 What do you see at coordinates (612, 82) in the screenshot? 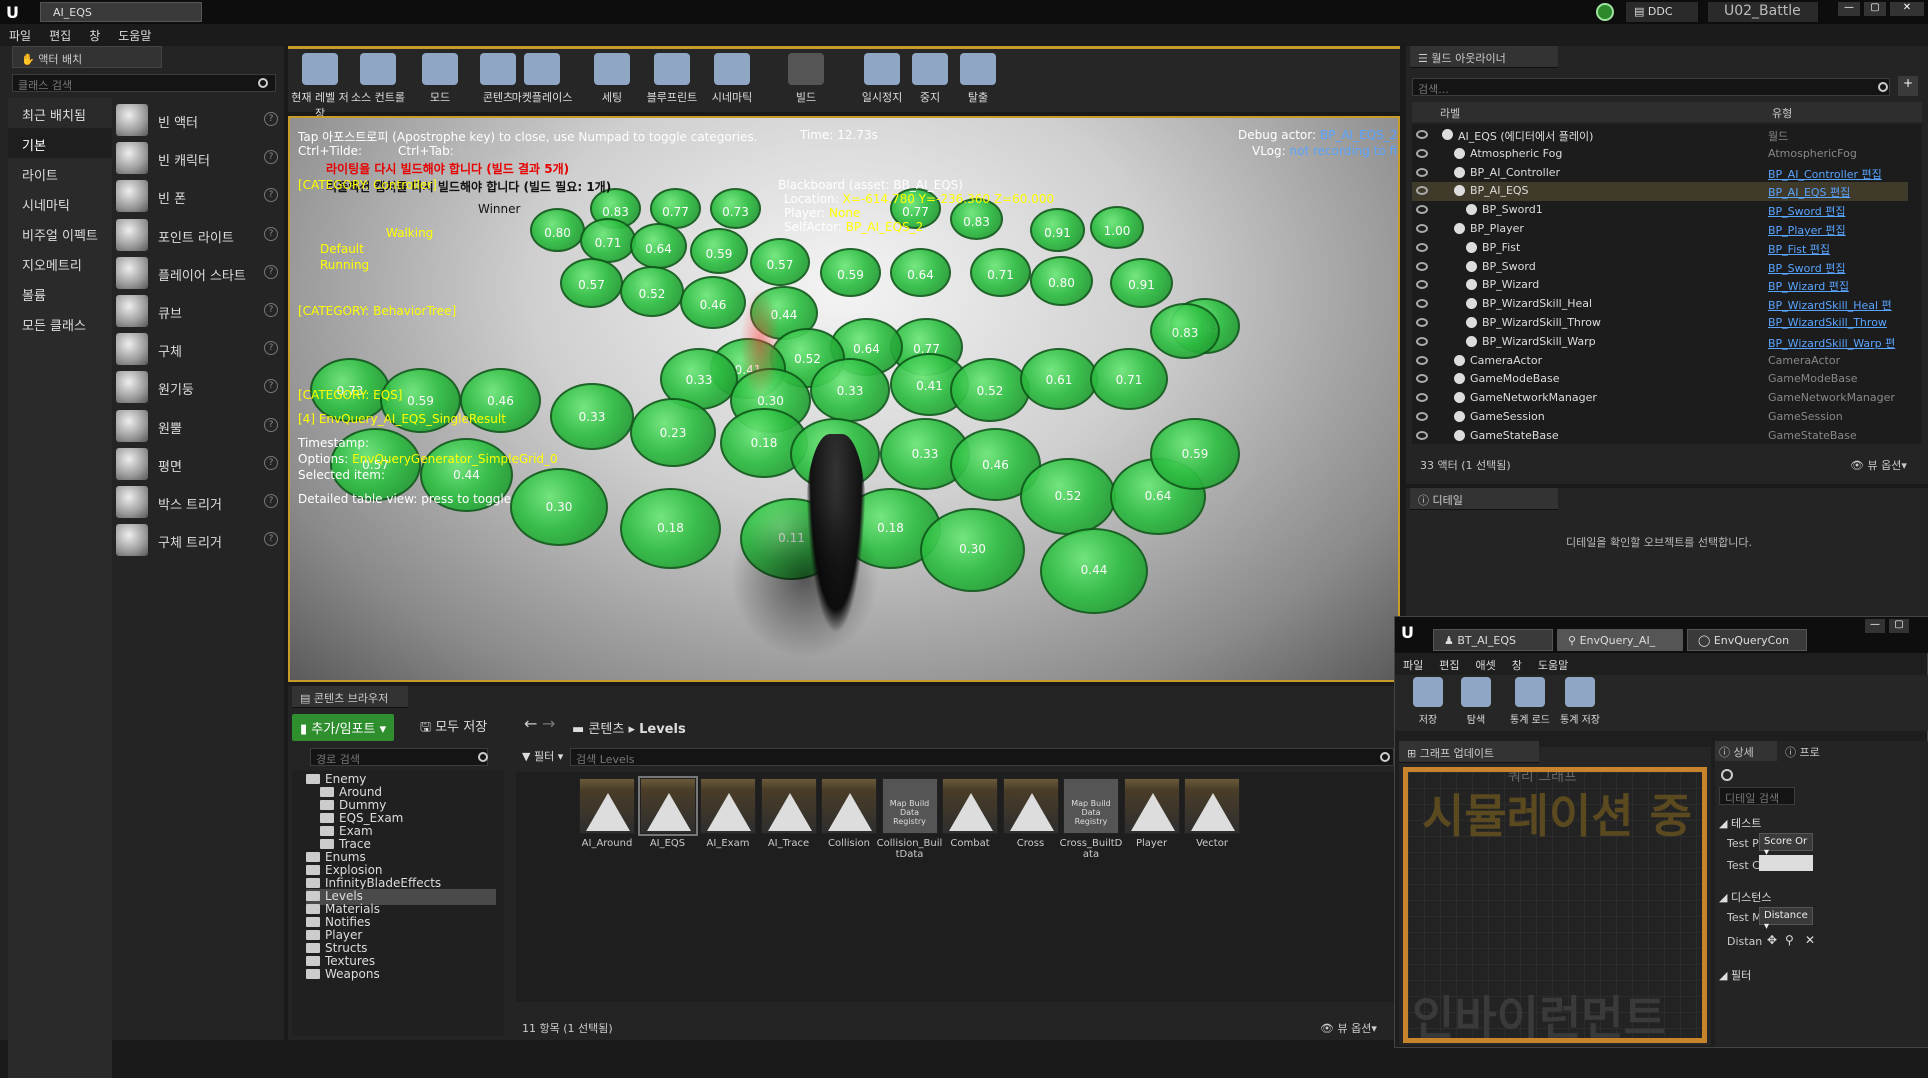
I see `toolbar-button-settings: 세팅` at bounding box center [612, 82].